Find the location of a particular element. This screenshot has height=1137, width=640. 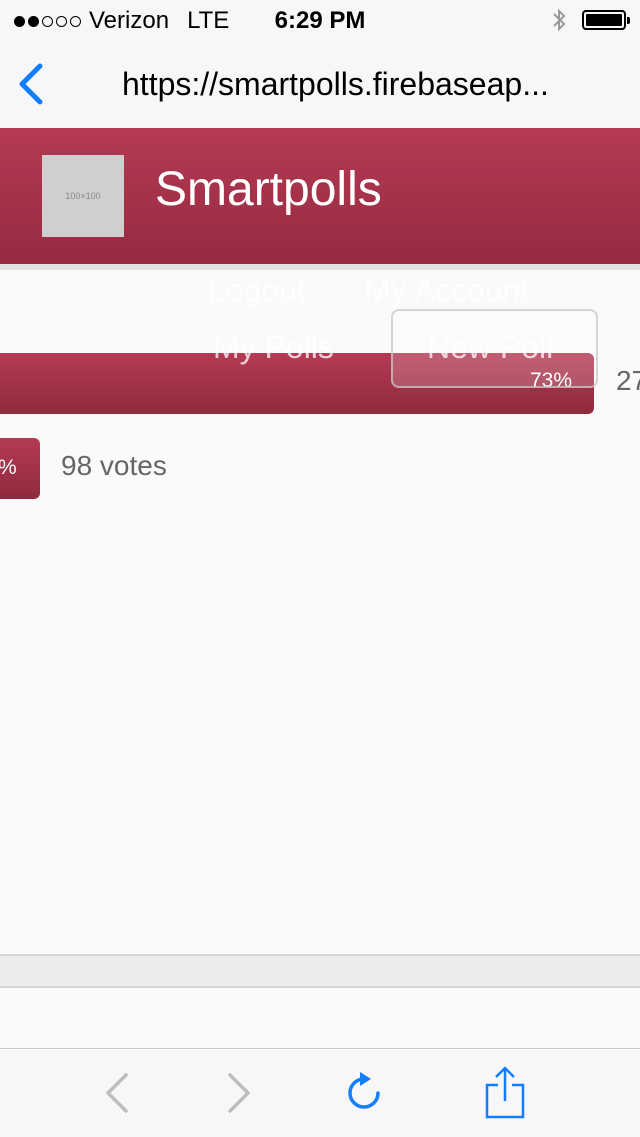

my-polls-link: My Polls is located at coordinates (273, 347).